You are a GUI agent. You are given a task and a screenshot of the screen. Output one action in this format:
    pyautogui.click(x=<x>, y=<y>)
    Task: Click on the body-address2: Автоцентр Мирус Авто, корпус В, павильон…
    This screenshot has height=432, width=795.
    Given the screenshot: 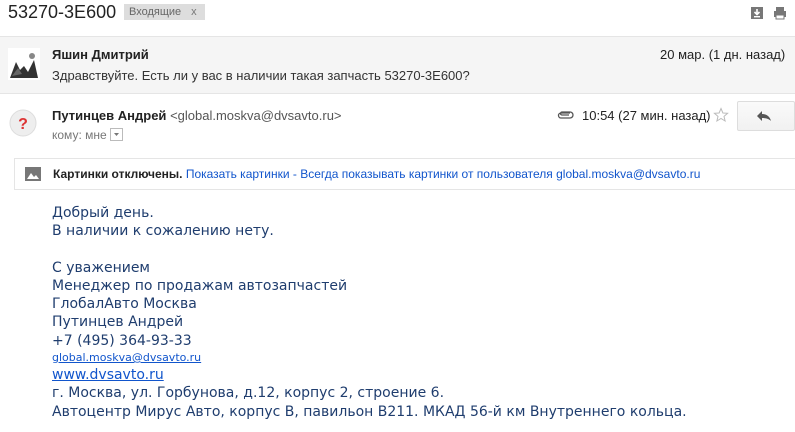 What is the action you would take?
    pyautogui.click(x=369, y=411)
    